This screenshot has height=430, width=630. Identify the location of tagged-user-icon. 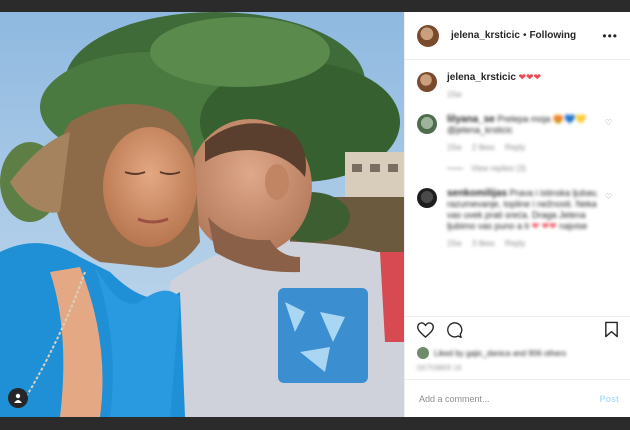
(18, 398).